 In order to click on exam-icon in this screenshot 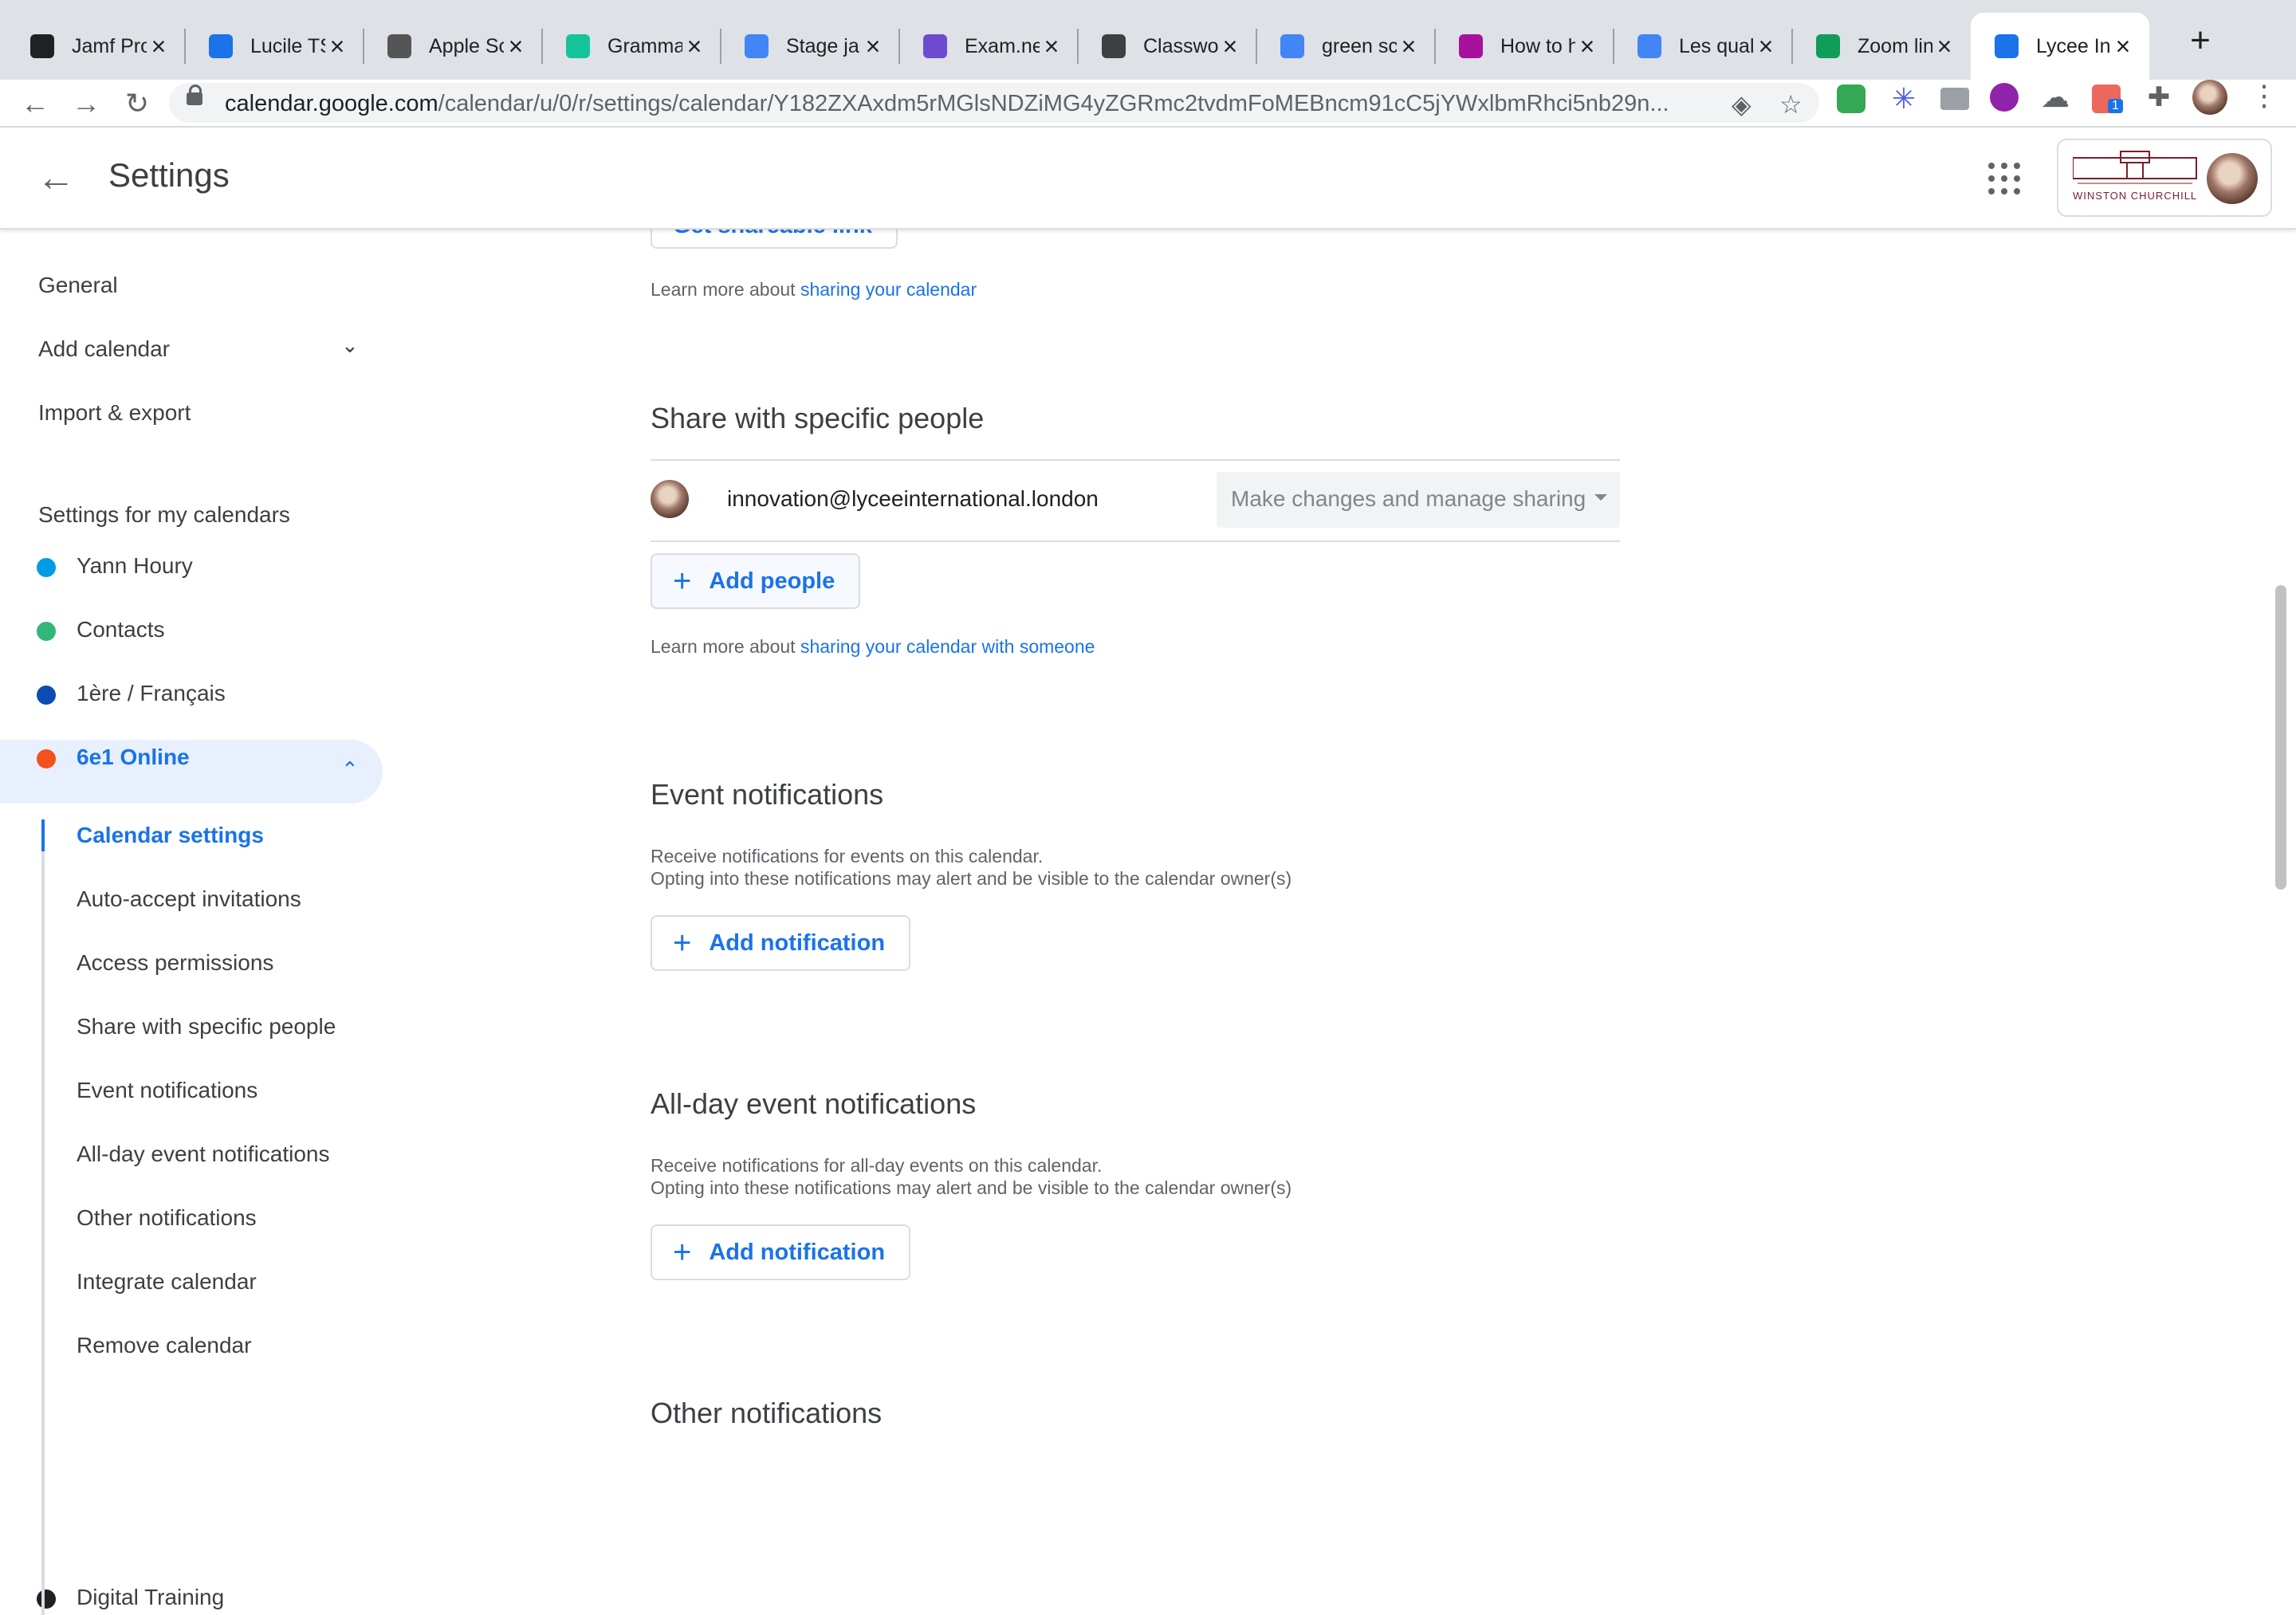, I will do `click(935, 46)`.